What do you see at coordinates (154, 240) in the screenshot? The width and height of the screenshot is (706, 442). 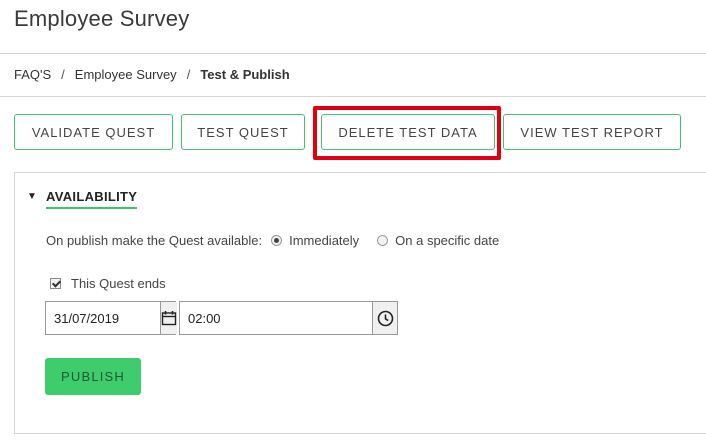 I see `publish-availability-label: On publish make the Quest available:` at bounding box center [154, 240].